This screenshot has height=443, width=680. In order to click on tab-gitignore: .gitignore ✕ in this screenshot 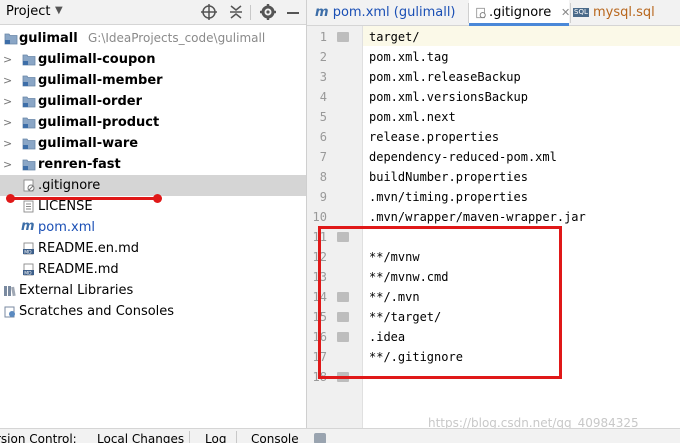, I will do `click(519, 13)`.